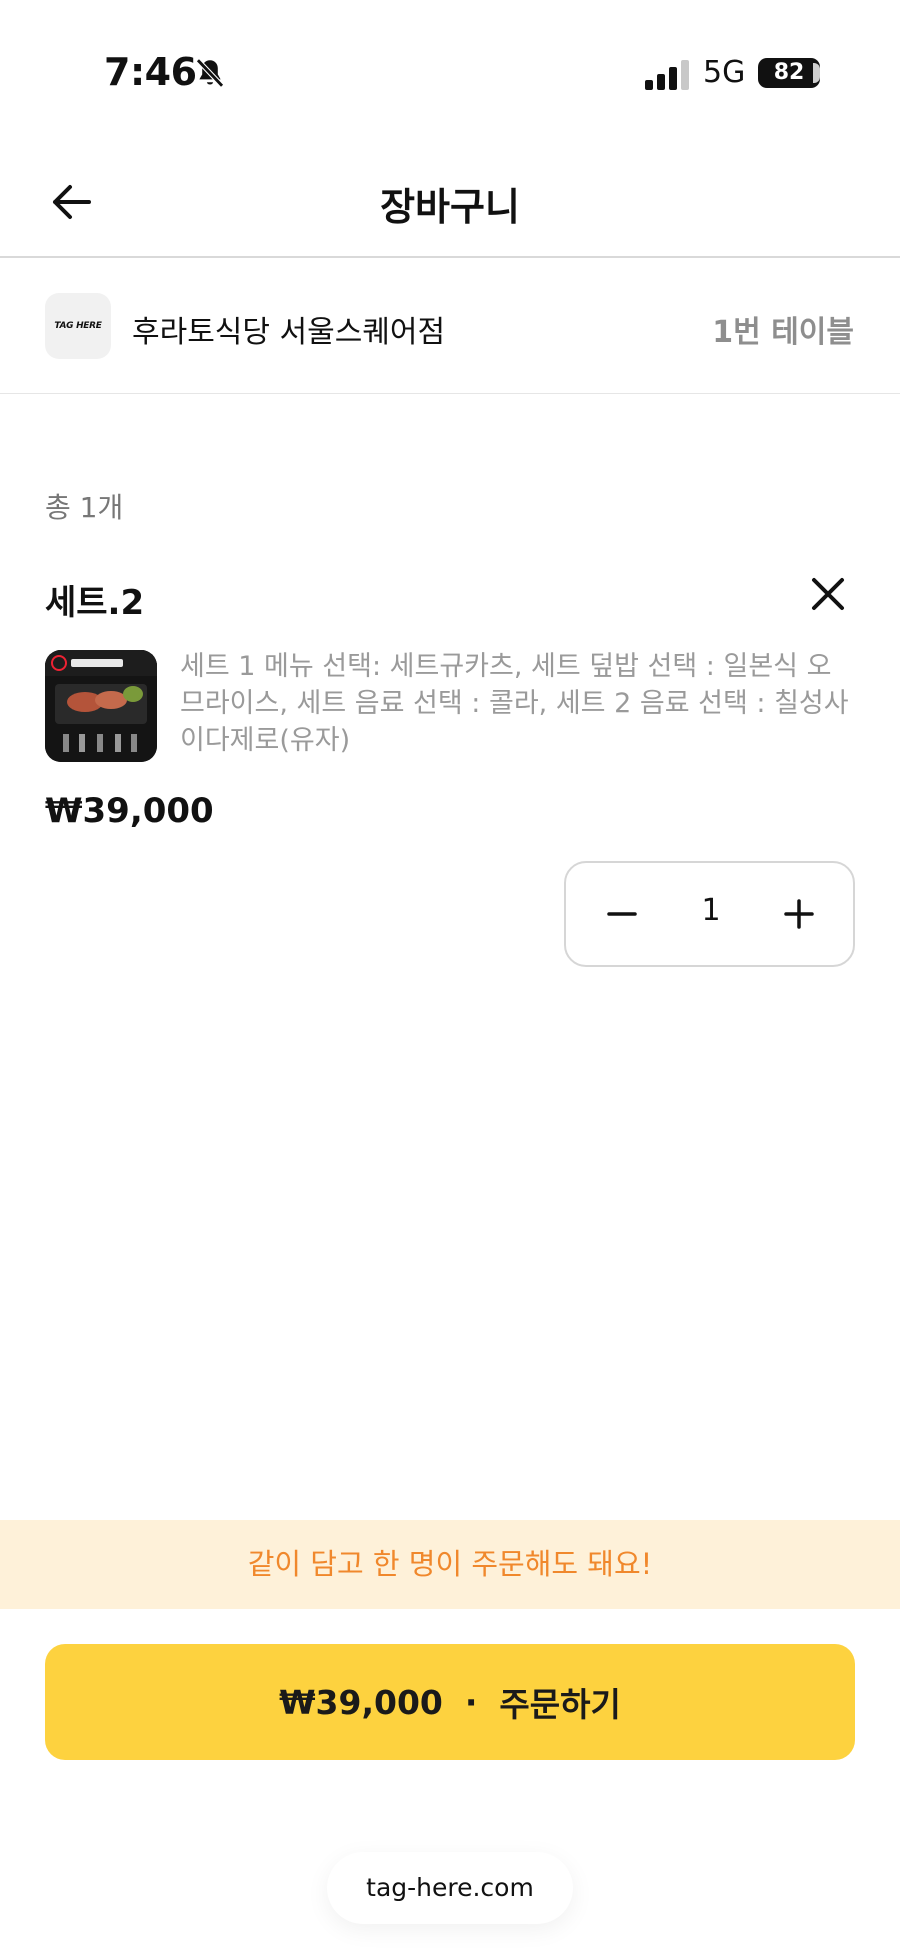  I want to click on quantity-value: 1, so click(711, 910).